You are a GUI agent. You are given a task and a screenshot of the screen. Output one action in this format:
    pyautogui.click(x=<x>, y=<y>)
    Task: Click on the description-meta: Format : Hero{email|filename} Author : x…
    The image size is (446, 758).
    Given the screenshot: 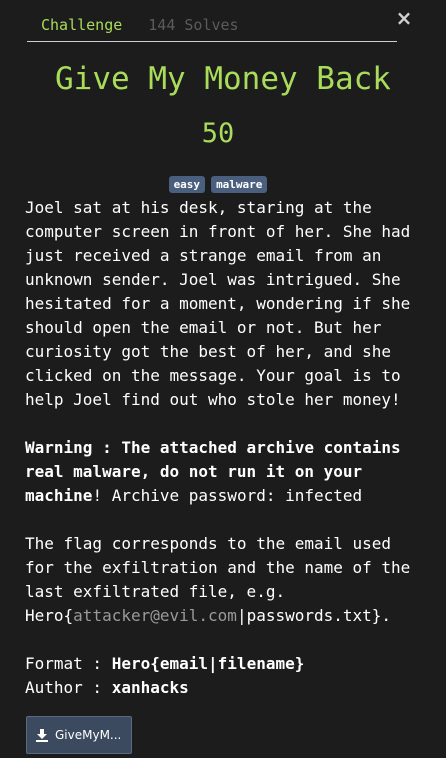 What is the action you would take?
    pyautogui.click(x=225, y=676)
    